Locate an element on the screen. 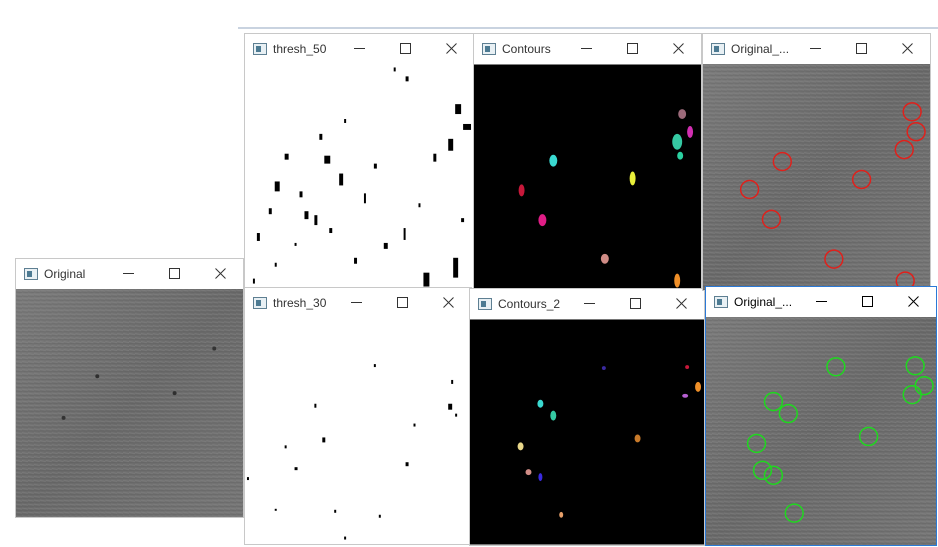 The image size is (938, 547). image-original-green-markers is located at coordinates (821, 431).